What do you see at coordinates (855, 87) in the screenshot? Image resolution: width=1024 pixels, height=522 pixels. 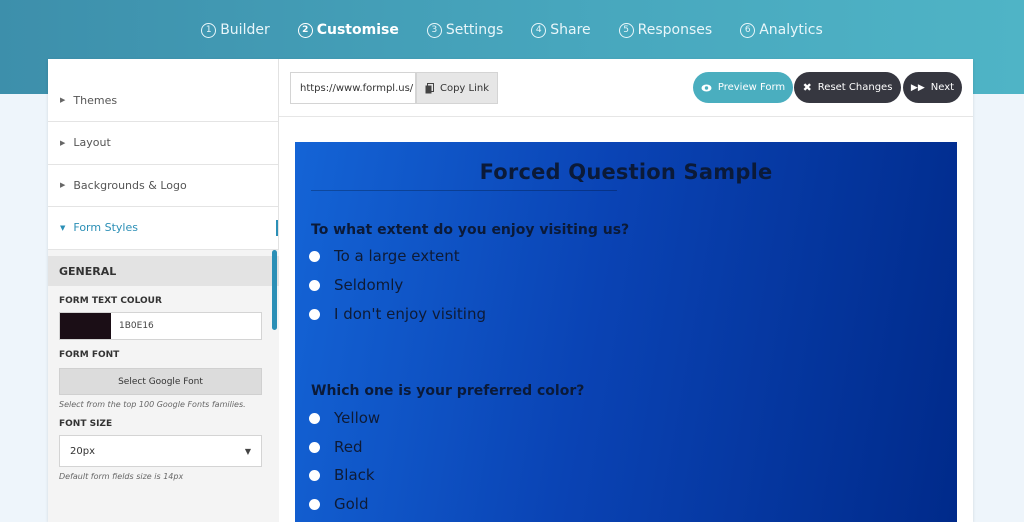 I see `reset-changes-label: Reset Changes` at bounding box center [855, 87].